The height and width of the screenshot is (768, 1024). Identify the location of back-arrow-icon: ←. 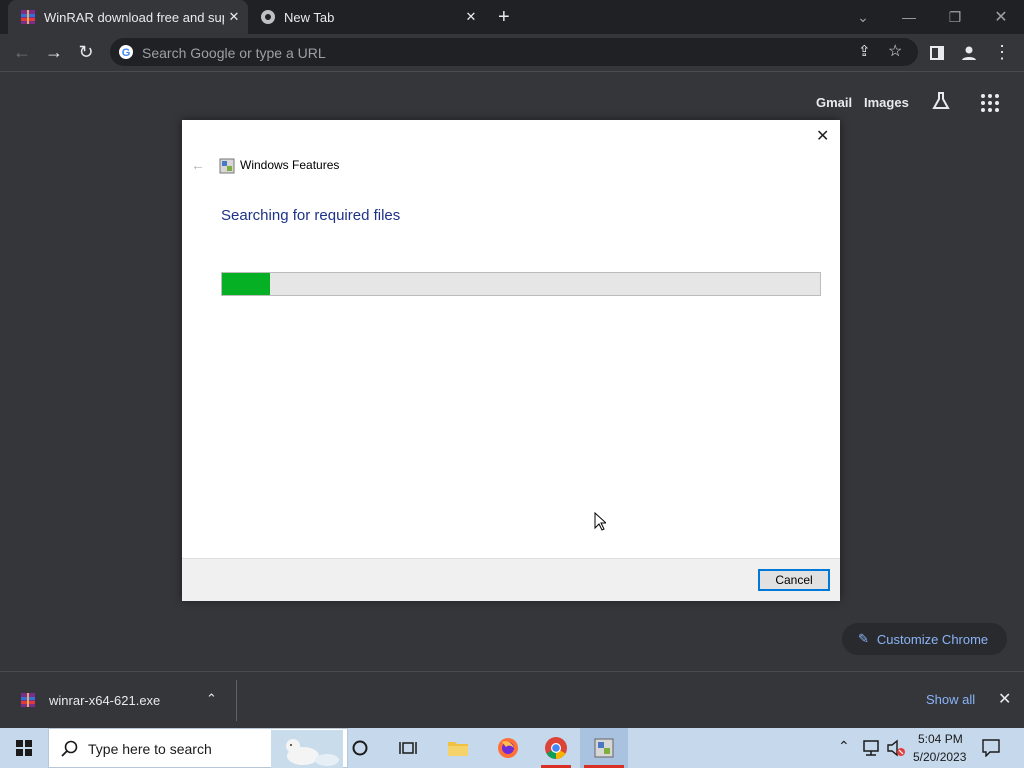
(198, 165).